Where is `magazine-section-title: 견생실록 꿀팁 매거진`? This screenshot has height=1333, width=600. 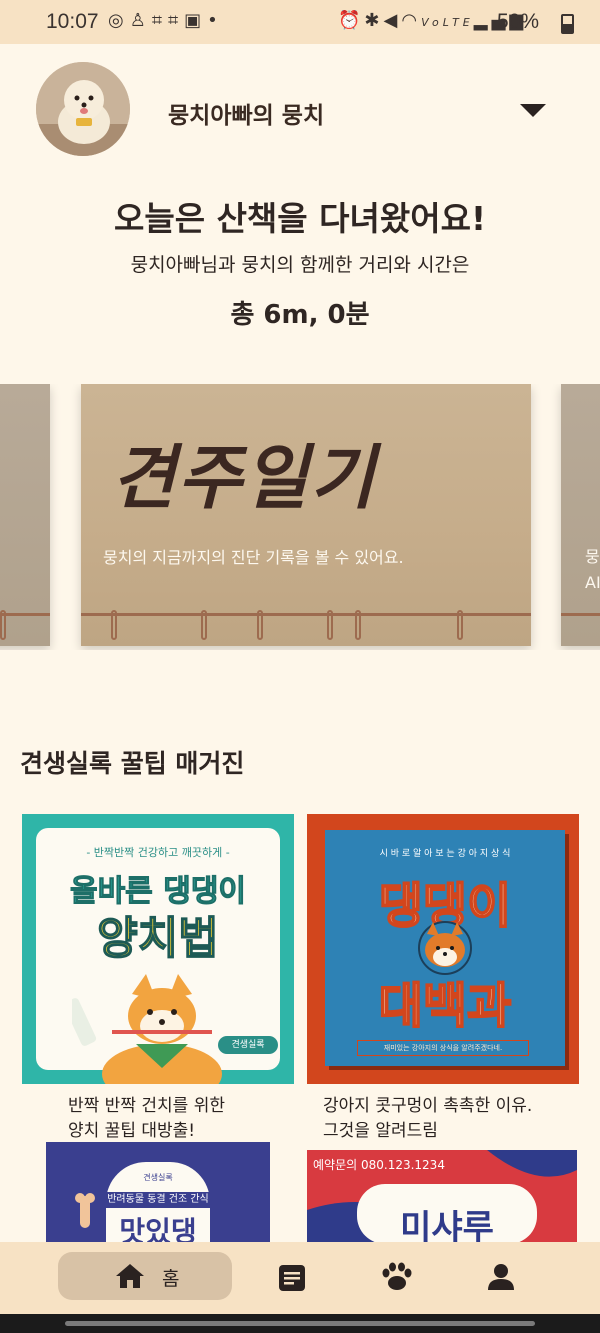 magazine-section-title: 견생실록 꿀팁 매거진 is located at coordinates (132, 763).